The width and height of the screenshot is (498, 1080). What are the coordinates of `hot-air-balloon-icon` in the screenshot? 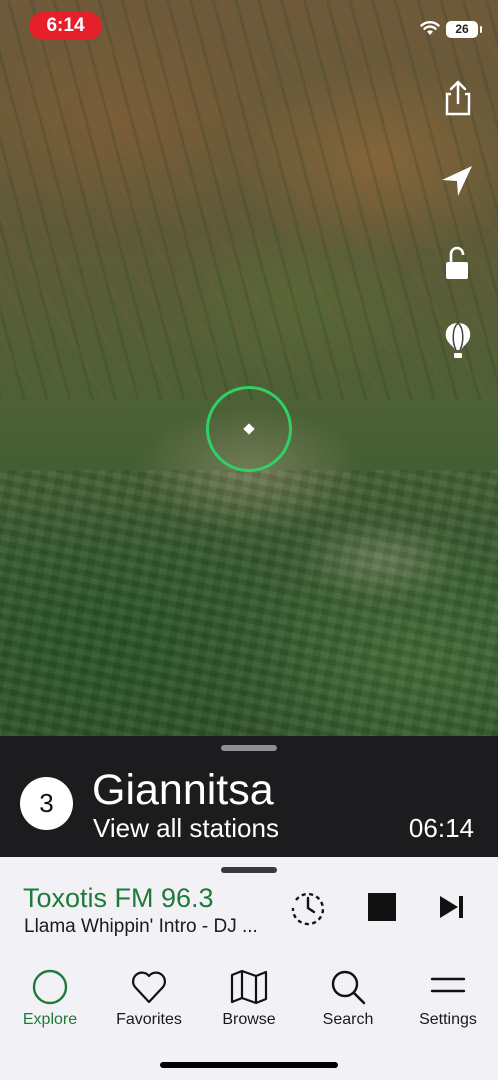 It's located at (458, 340).